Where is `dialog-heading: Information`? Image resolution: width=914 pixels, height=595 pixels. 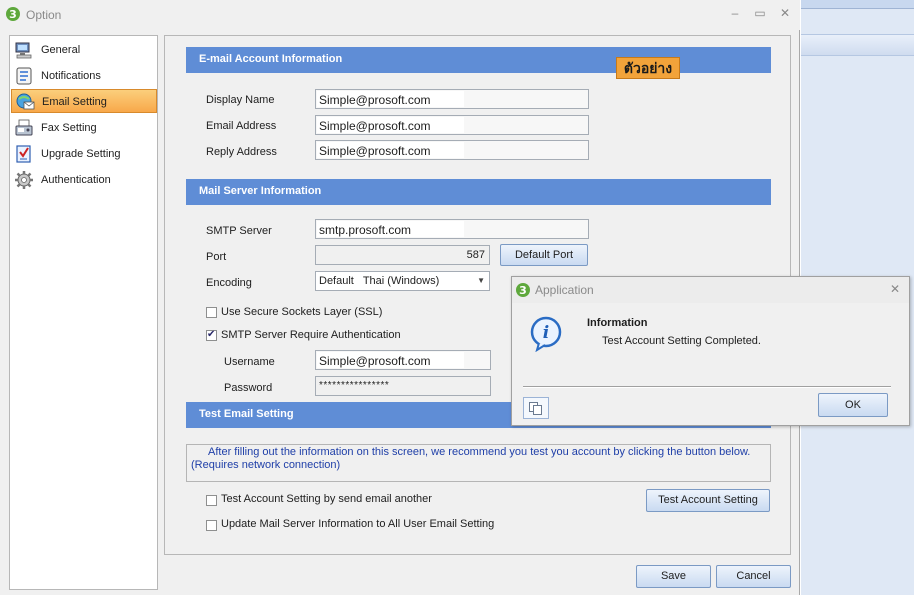
dialog-heading: Information is located at coordinates (617, 323).